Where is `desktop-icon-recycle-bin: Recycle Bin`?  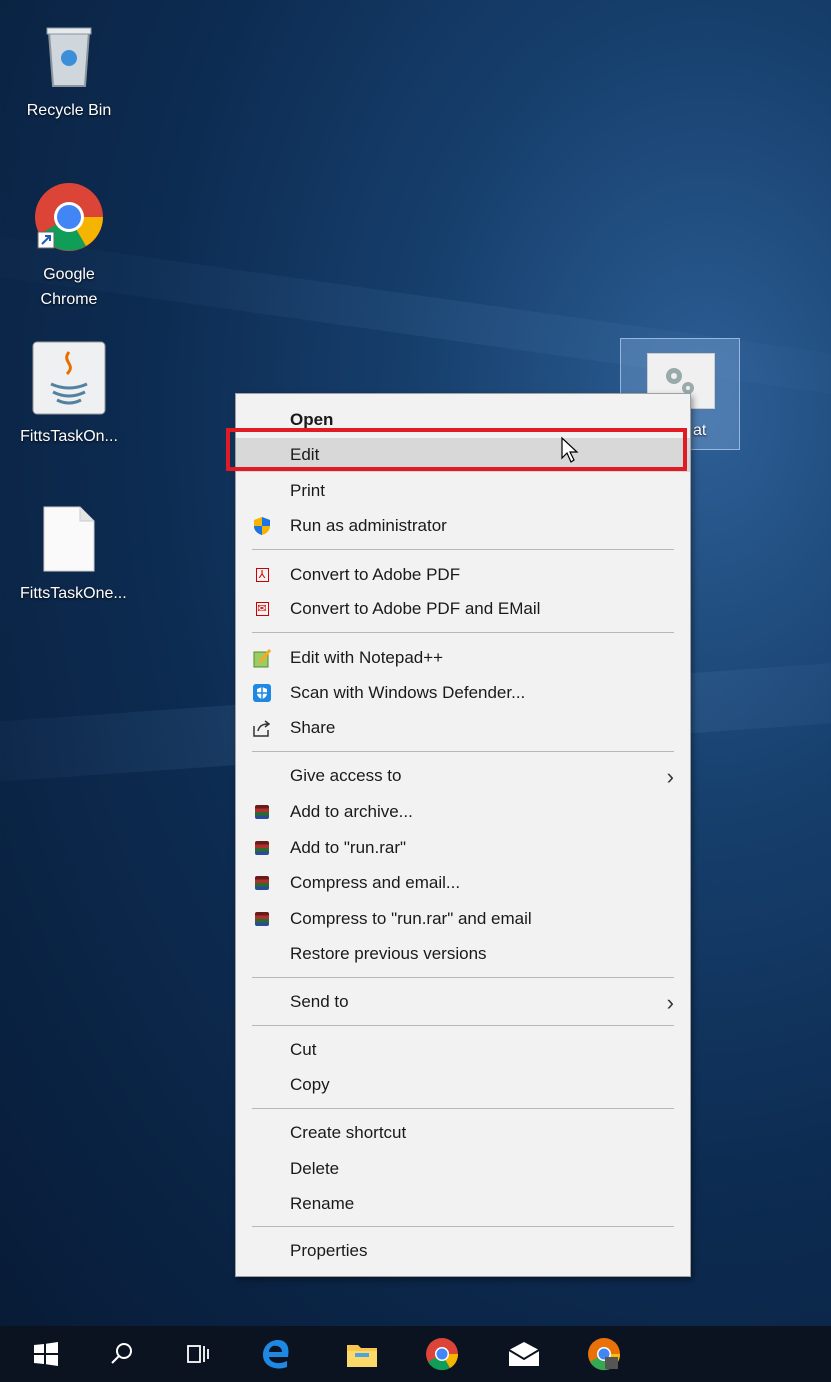
desktop-icon-recycle-bin: Recycle Bin is located at coordinates (69, 71).